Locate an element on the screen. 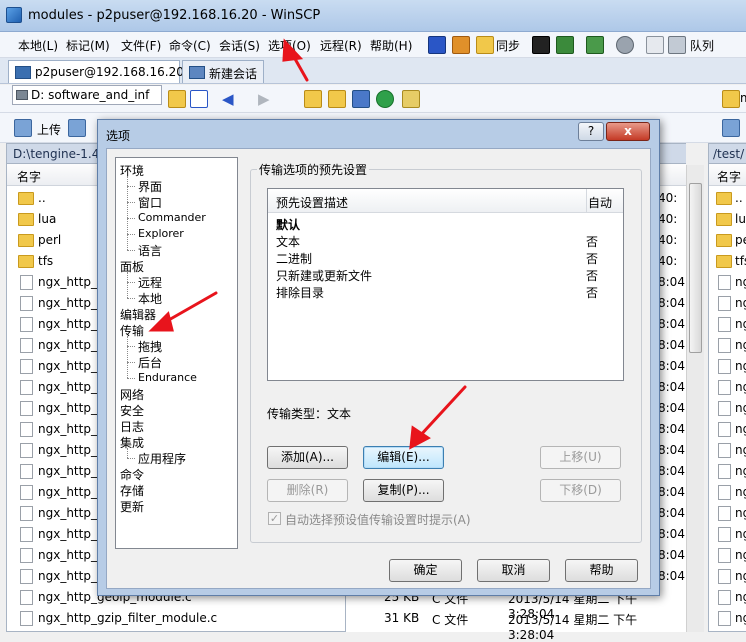 The image size is (746, 642). tree-node: 界面 is located at coordinates (150, 186).